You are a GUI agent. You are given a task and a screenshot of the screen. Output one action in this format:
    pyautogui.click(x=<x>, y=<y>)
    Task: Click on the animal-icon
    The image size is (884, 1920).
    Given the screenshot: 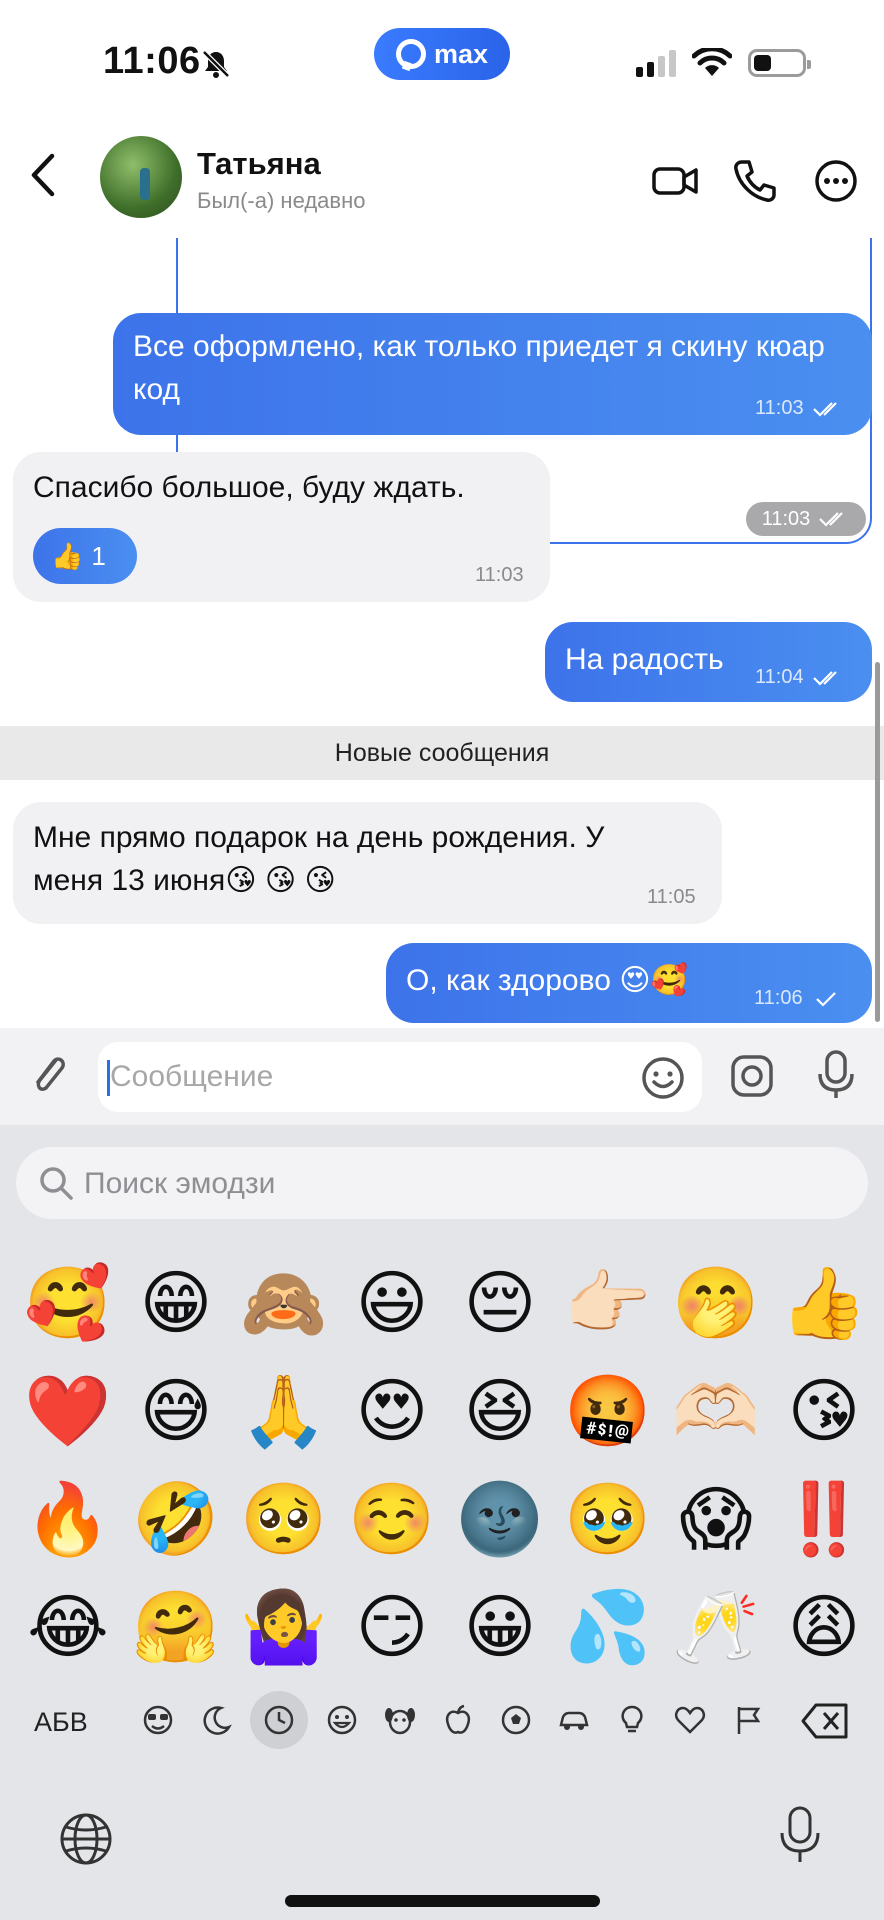 What is the action you would take?
    pyautogui.click(x=400, y=1720)
    